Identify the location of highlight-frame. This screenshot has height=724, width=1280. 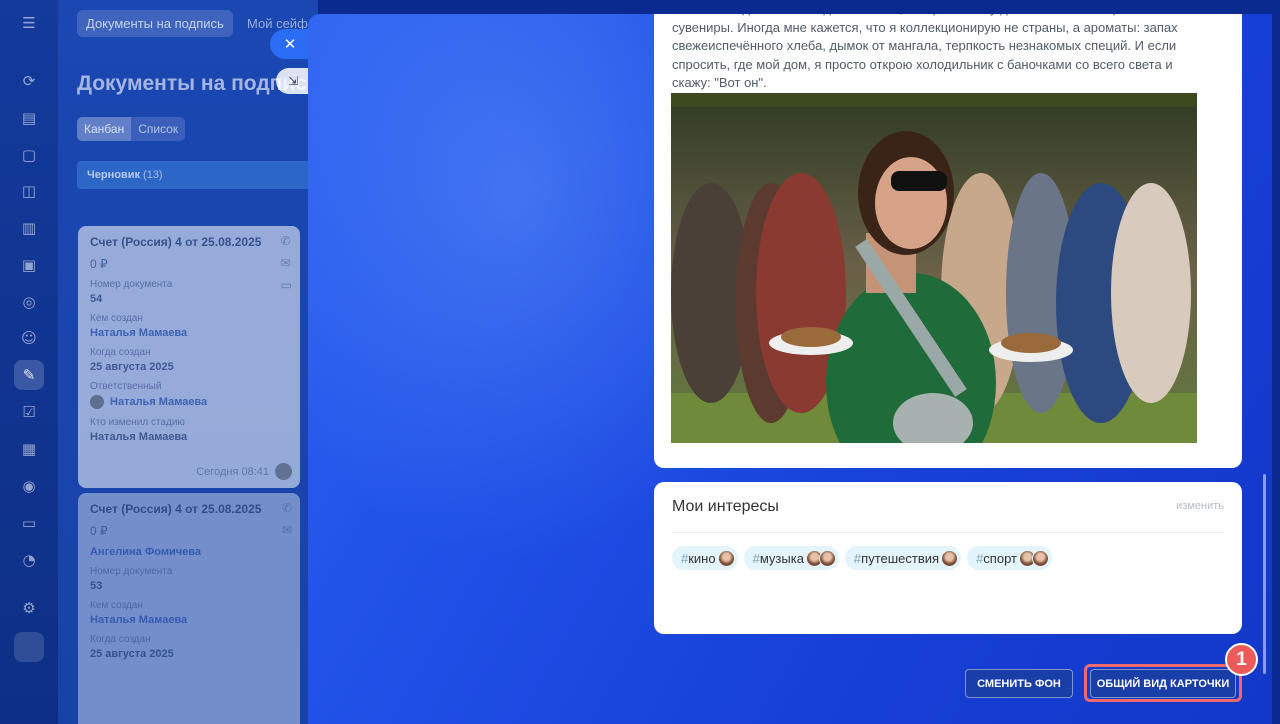
(1163, 683).